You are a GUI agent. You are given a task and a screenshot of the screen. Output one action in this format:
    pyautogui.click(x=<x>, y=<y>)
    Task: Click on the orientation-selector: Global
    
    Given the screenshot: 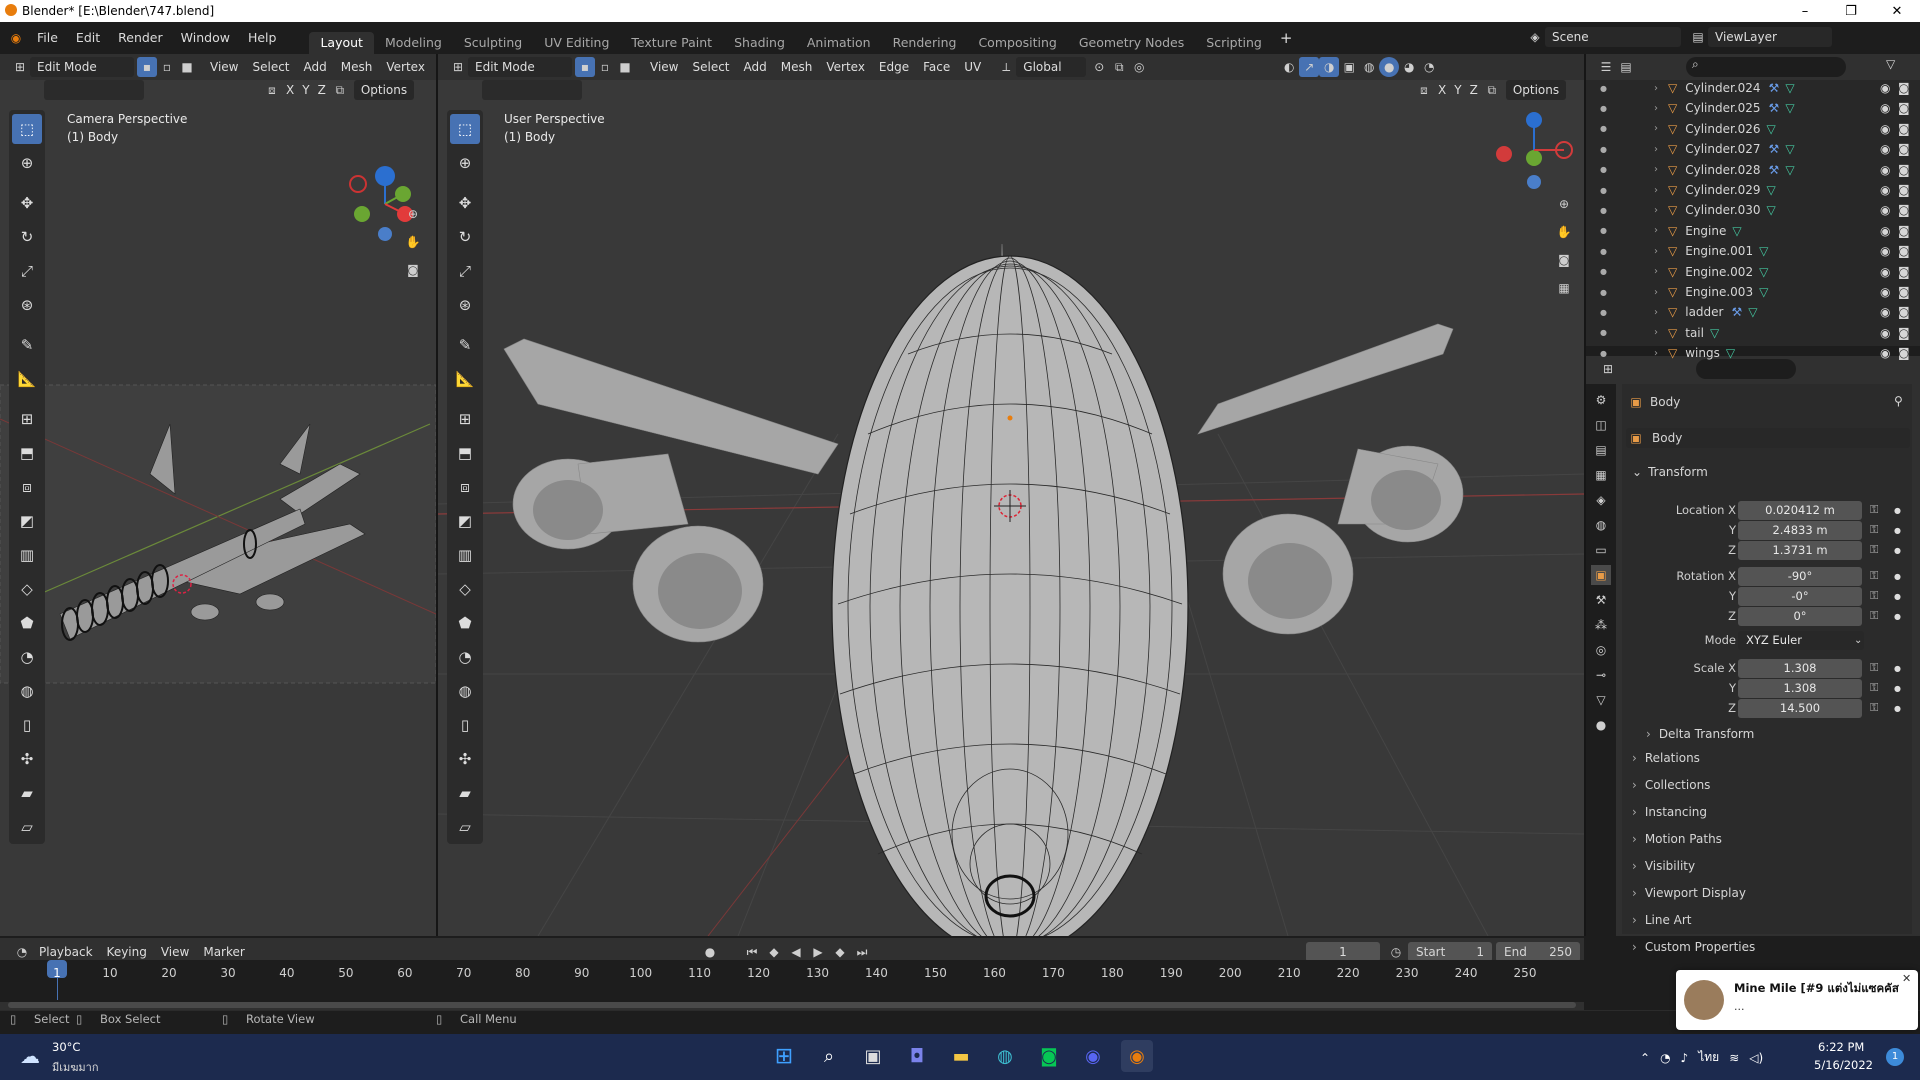 What is the action you would take?
    pyautogui.click(x=1051, y=67)
    